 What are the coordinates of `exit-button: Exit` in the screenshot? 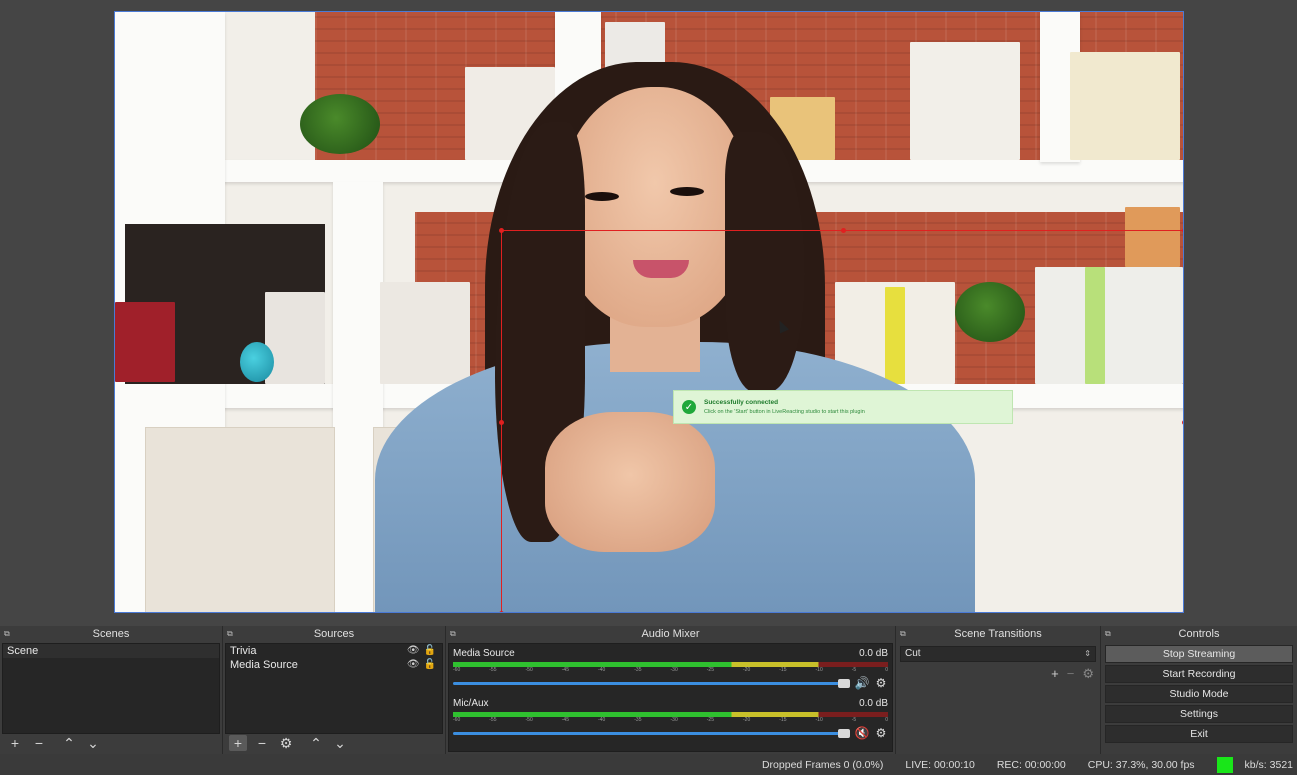 It's located at (1199, 734).